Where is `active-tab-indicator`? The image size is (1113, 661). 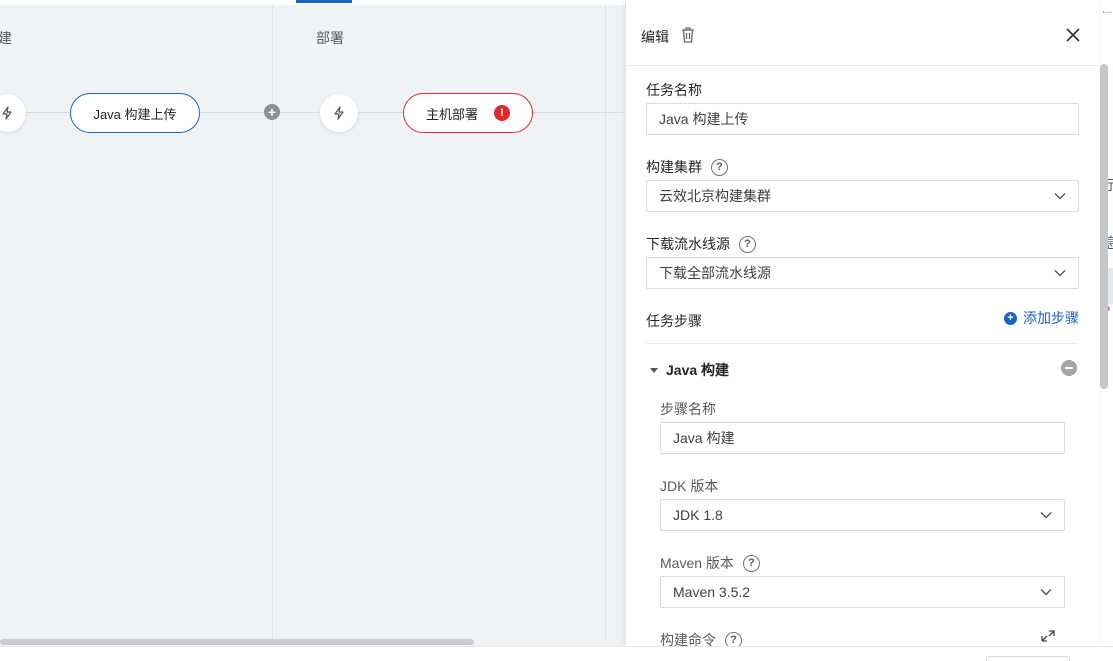 active-tab-indicator is located at coordinates (324, 1).